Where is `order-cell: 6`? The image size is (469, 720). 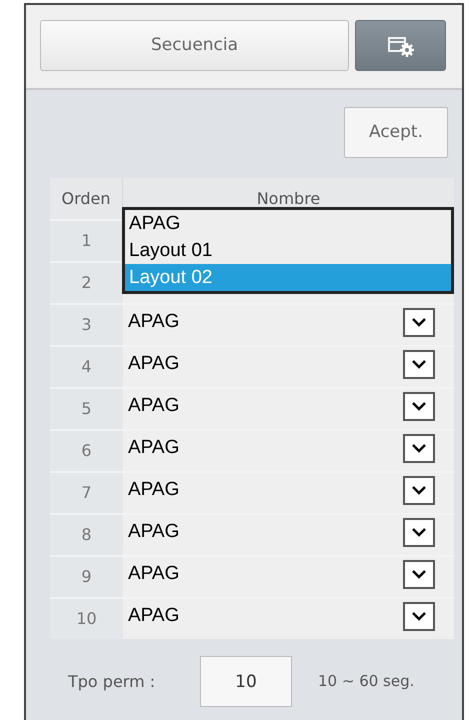
order-cell: 6 is located at coordinates (86, 451).